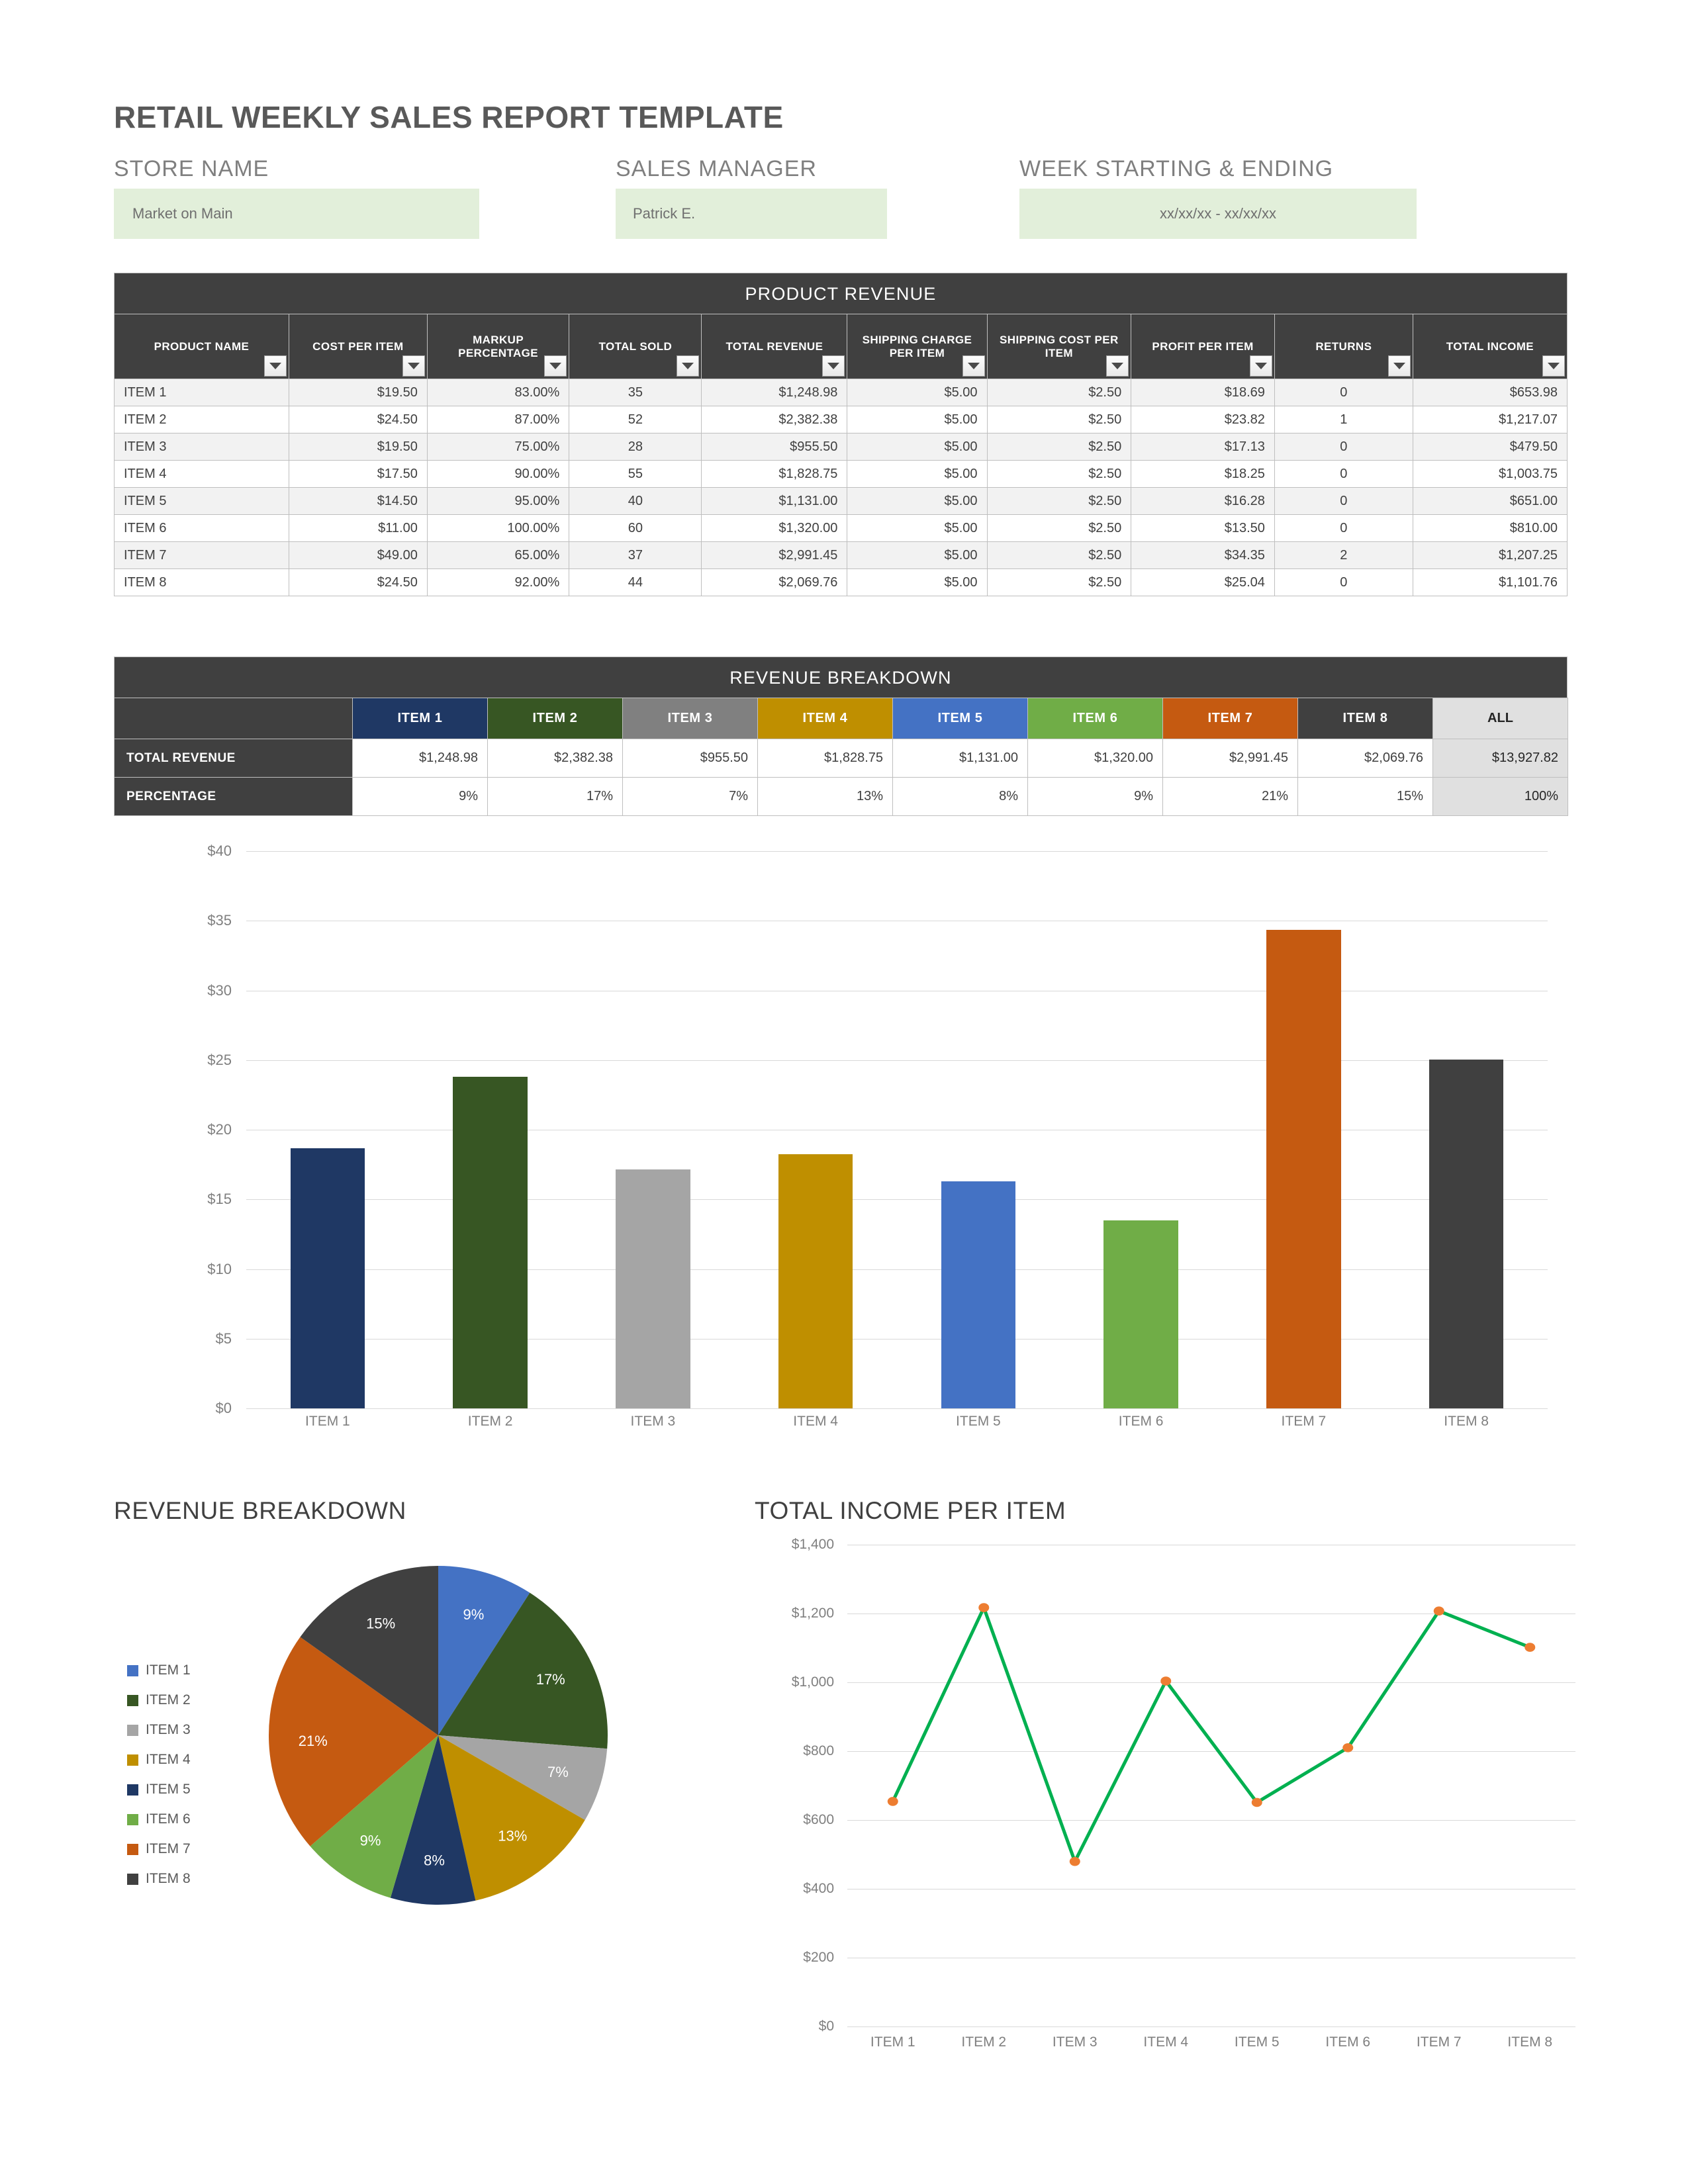 The height and width of the screenshot is (2184, 1688). I want to click on legend-item: ITEM 4, so click(186, 1760).